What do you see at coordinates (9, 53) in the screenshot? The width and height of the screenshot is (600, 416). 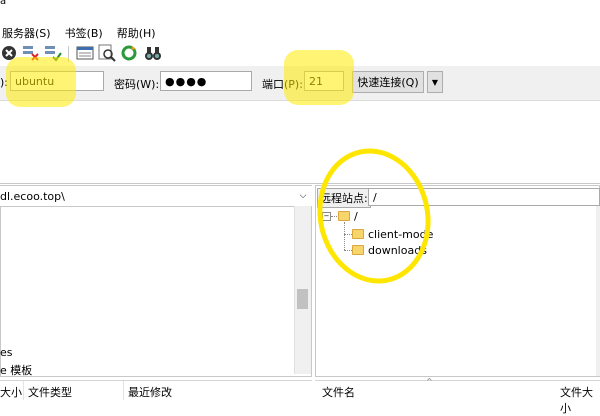 I see `stop-icon` at bounding box center [9, 53].